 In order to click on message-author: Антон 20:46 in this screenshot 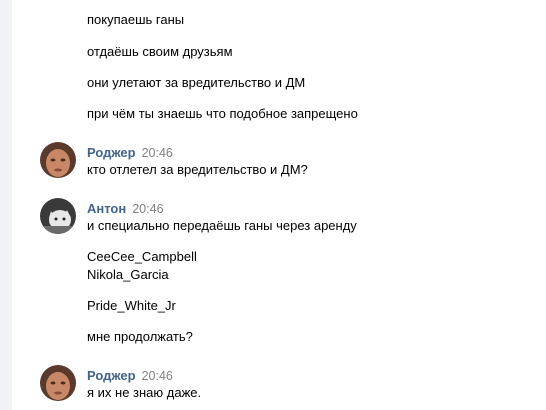, I will do `click(125, 209)`.